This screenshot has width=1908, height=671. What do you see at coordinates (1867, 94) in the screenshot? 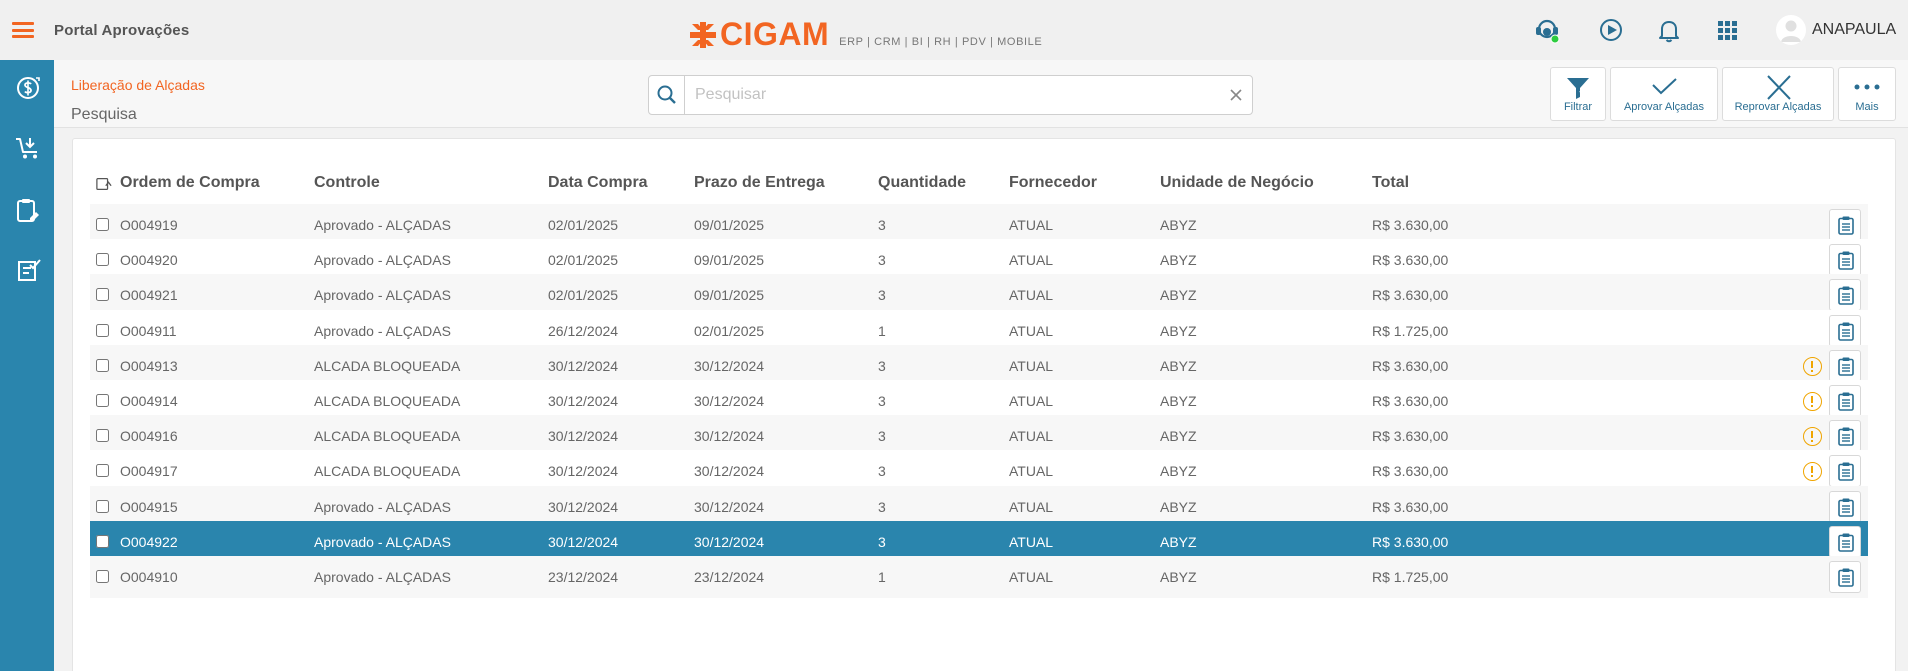
I see `more-button: Mais` at bounding box center [1867, 94].